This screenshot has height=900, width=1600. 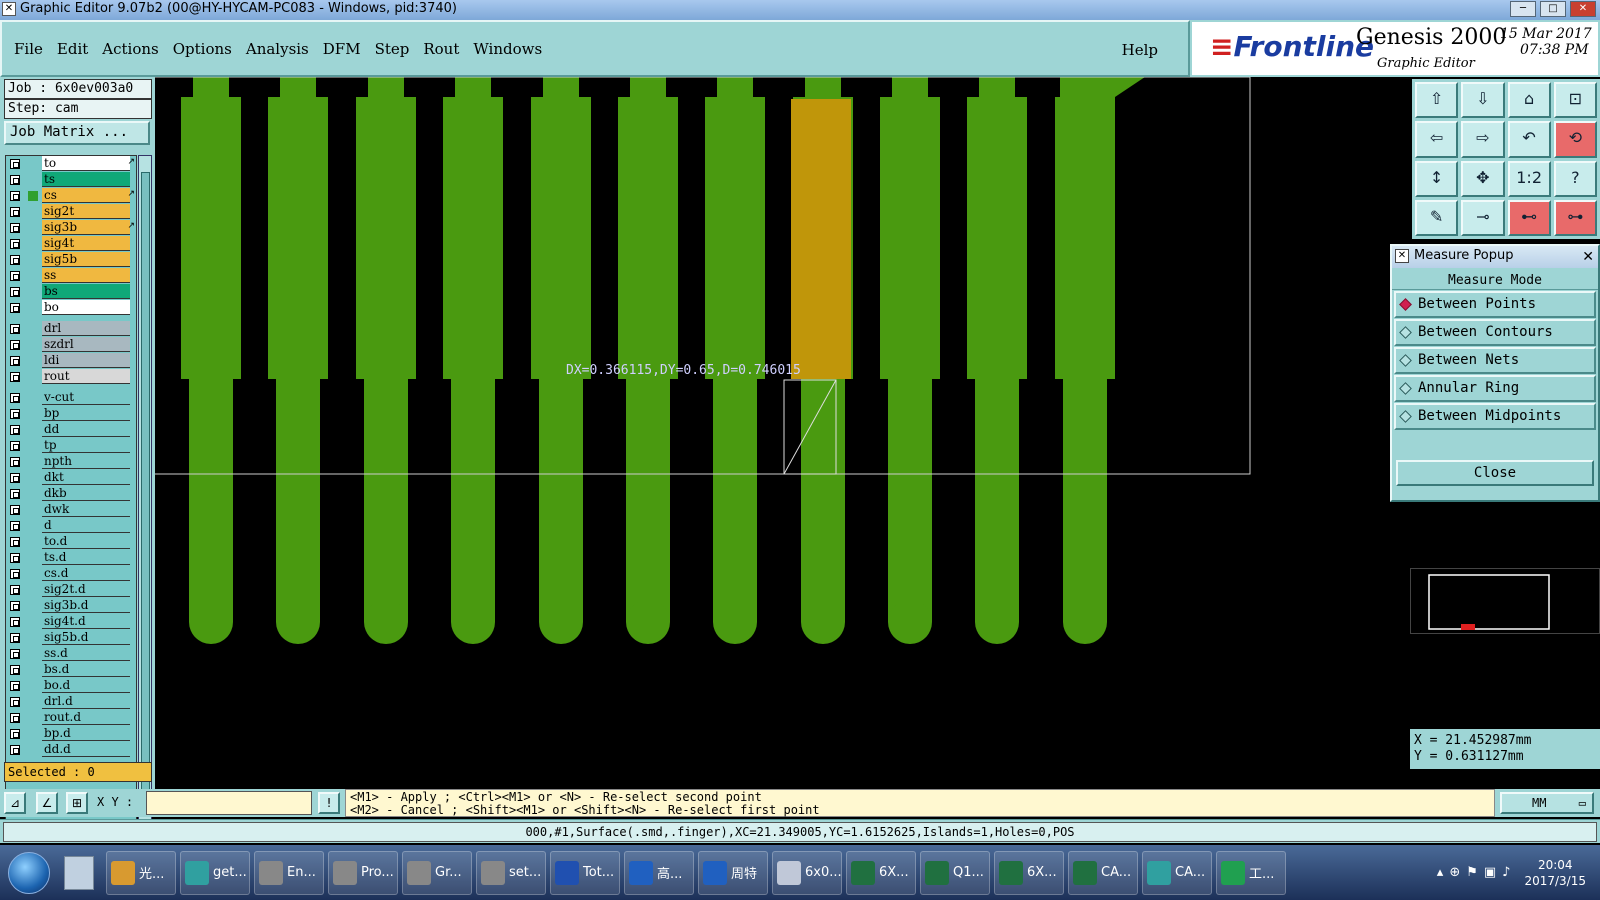 What do you see at coordinates (1505, 601) in the screenshot?
I see `overview-map` at bounding box center [1505, 601].